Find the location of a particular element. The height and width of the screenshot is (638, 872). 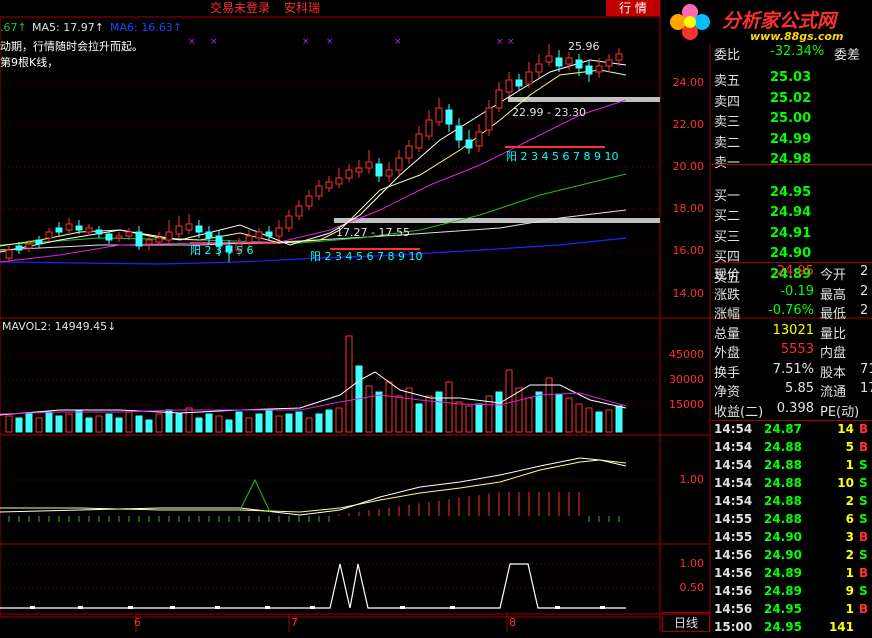

ma-line-white is located at coordinates (313, 230).